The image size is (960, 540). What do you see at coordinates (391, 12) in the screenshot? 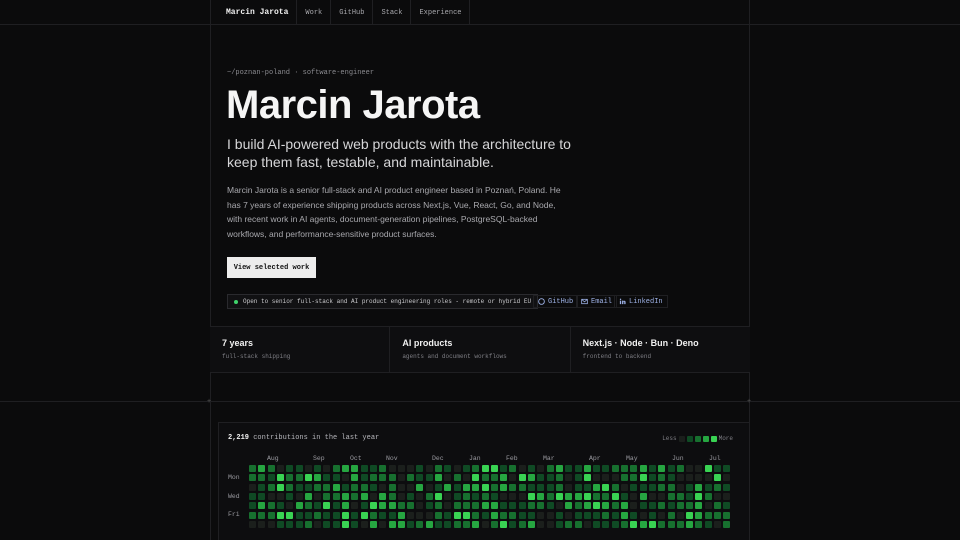
I see `nav-stack: Stack` at bounding box center [391, 12].